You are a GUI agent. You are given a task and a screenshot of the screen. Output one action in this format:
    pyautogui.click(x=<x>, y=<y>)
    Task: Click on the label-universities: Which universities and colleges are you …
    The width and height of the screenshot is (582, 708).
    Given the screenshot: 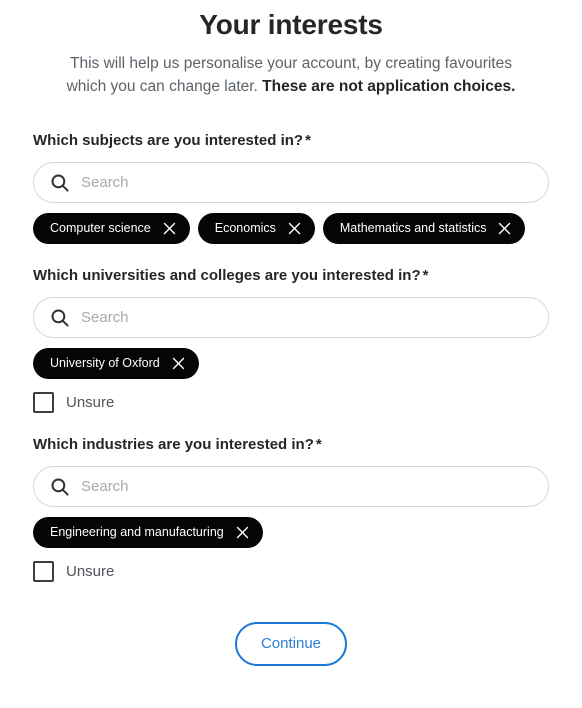 What is the action you would take?
    pyautogui.click(x=291, y=276)
    